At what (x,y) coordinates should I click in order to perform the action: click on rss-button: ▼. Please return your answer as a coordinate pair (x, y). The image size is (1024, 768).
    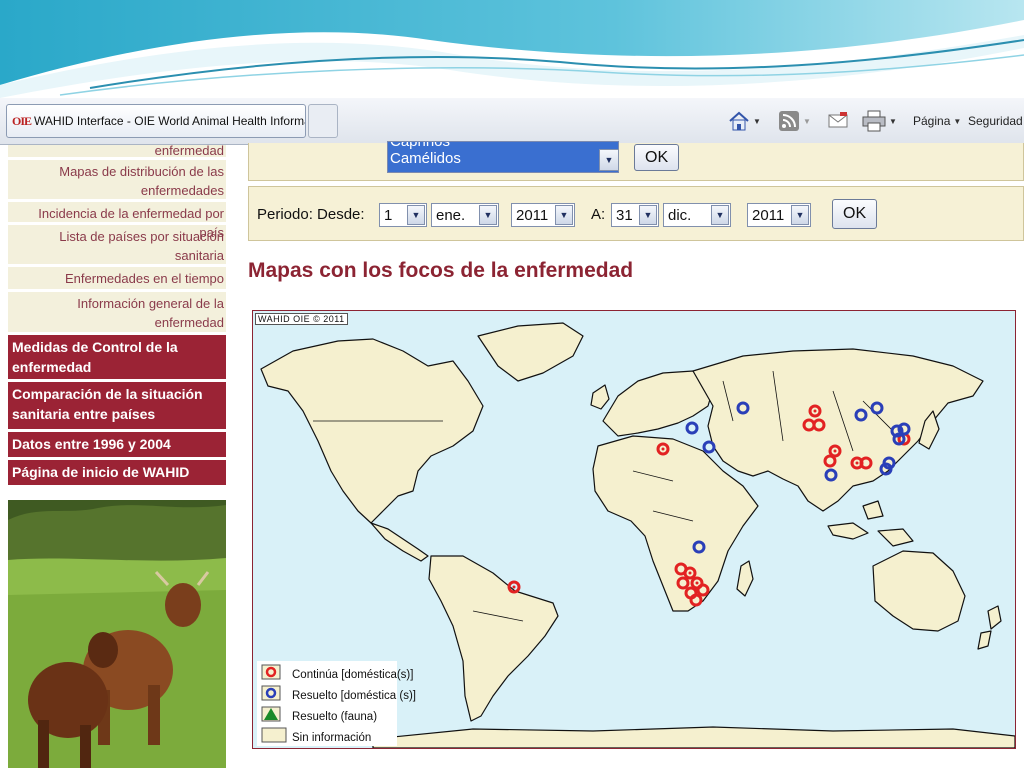
    Looking at the image, I should click on (794, 121).